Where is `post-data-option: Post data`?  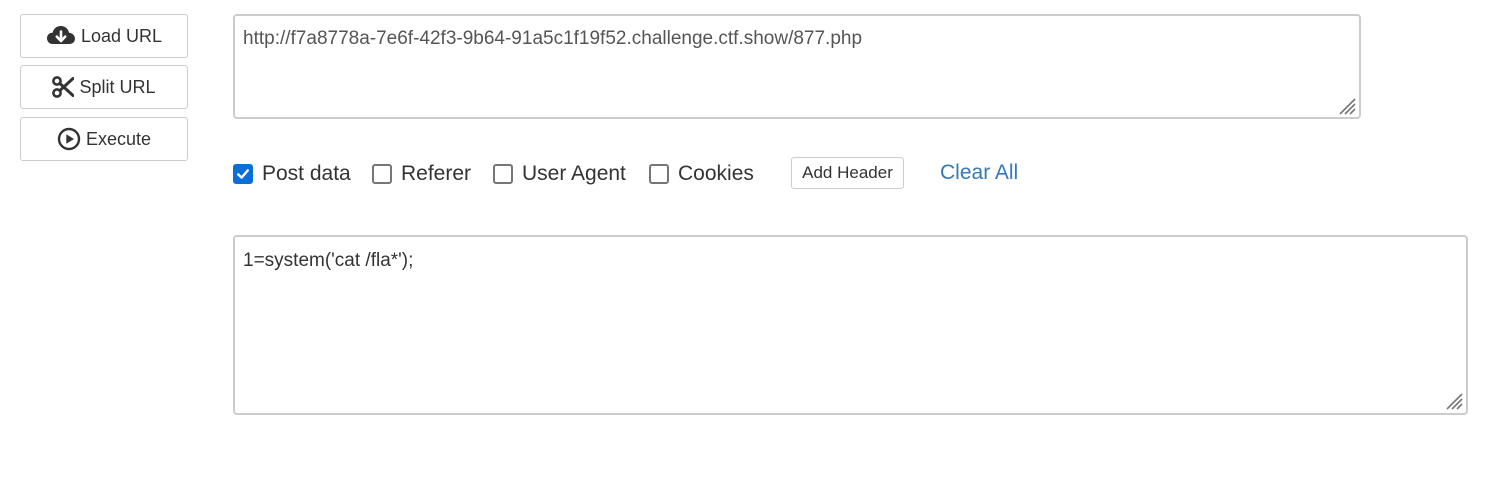 post-data-option: Post data is located at coordinates (292, 174).